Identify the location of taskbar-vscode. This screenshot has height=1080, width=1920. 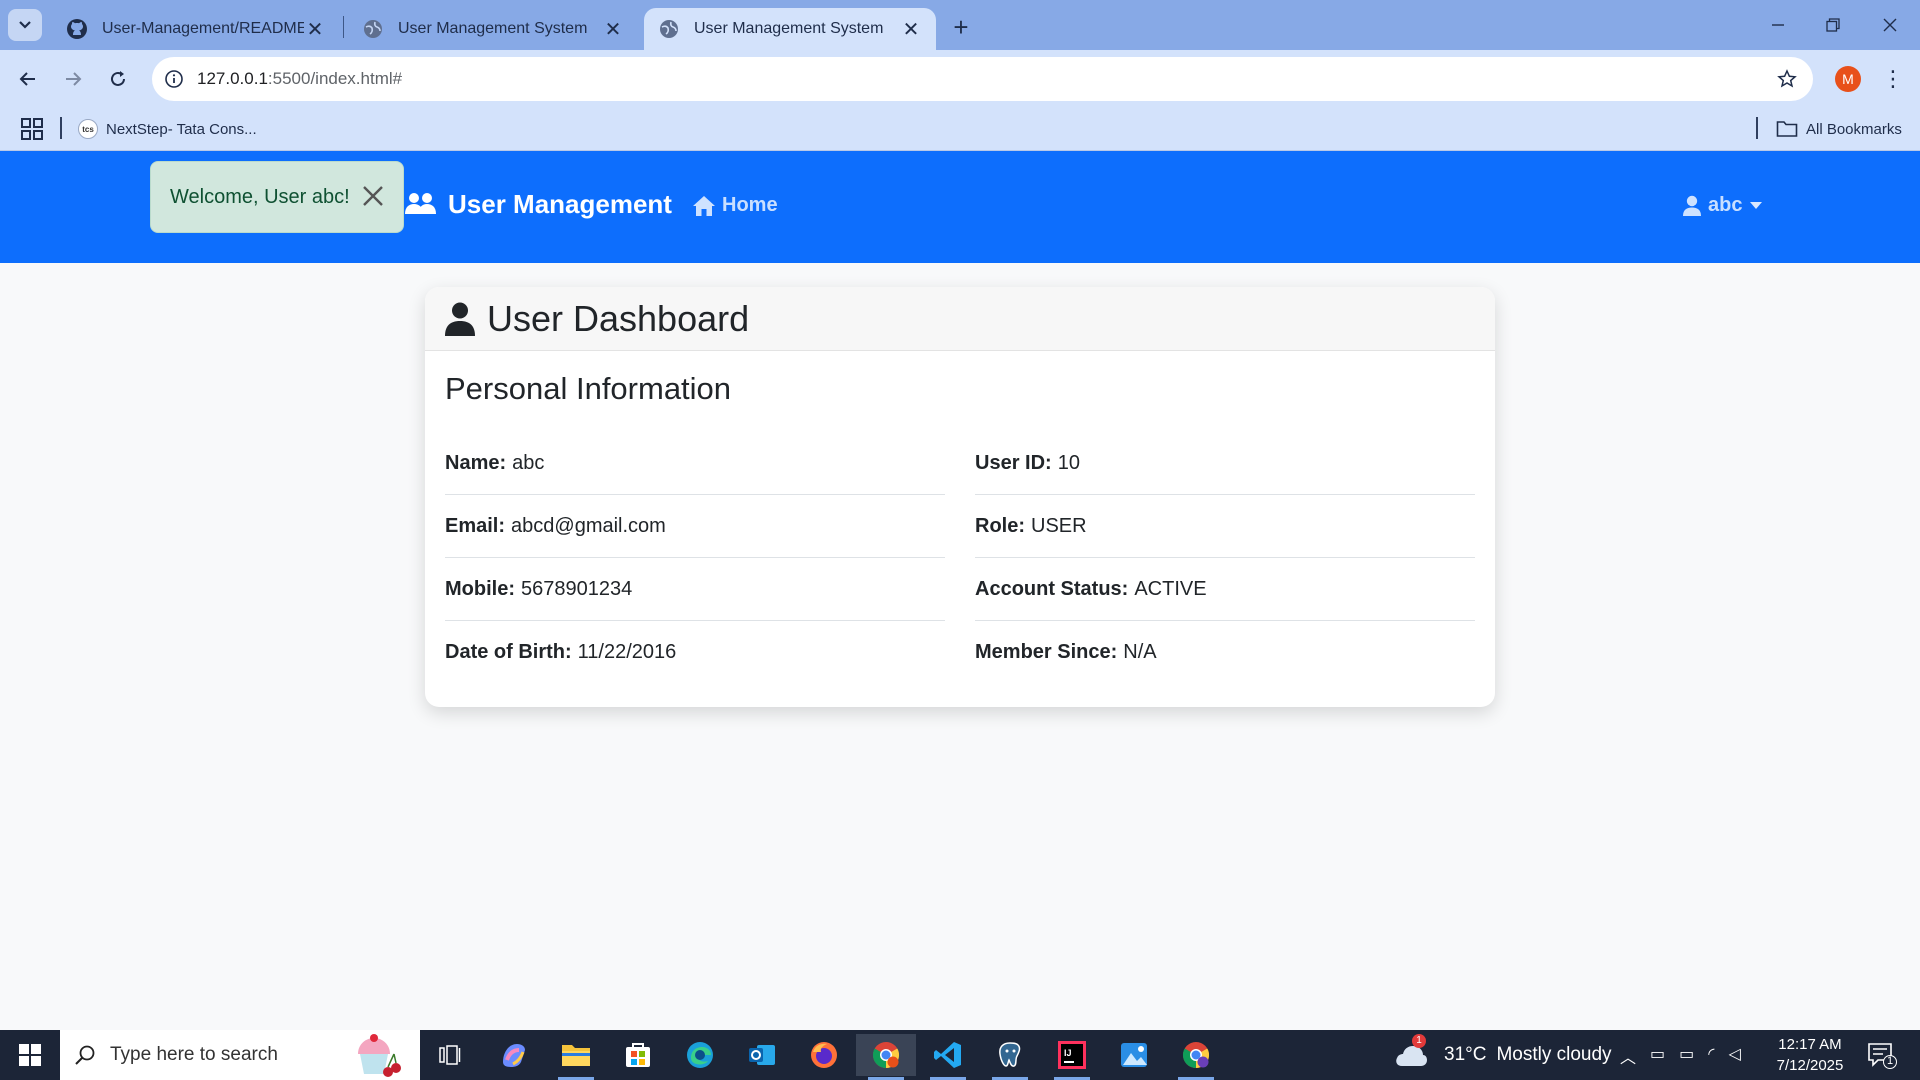
(948, 1057).